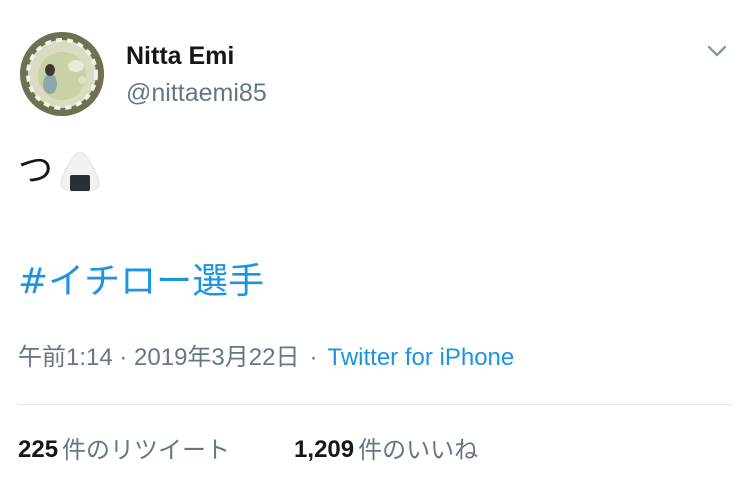 The width and height of the screenshot is (750, 492). What do you see at coordinates (141, 282) in the screenshot?
I see `hashtag-link: #イチロー選手` at bounding box center [141, 282].